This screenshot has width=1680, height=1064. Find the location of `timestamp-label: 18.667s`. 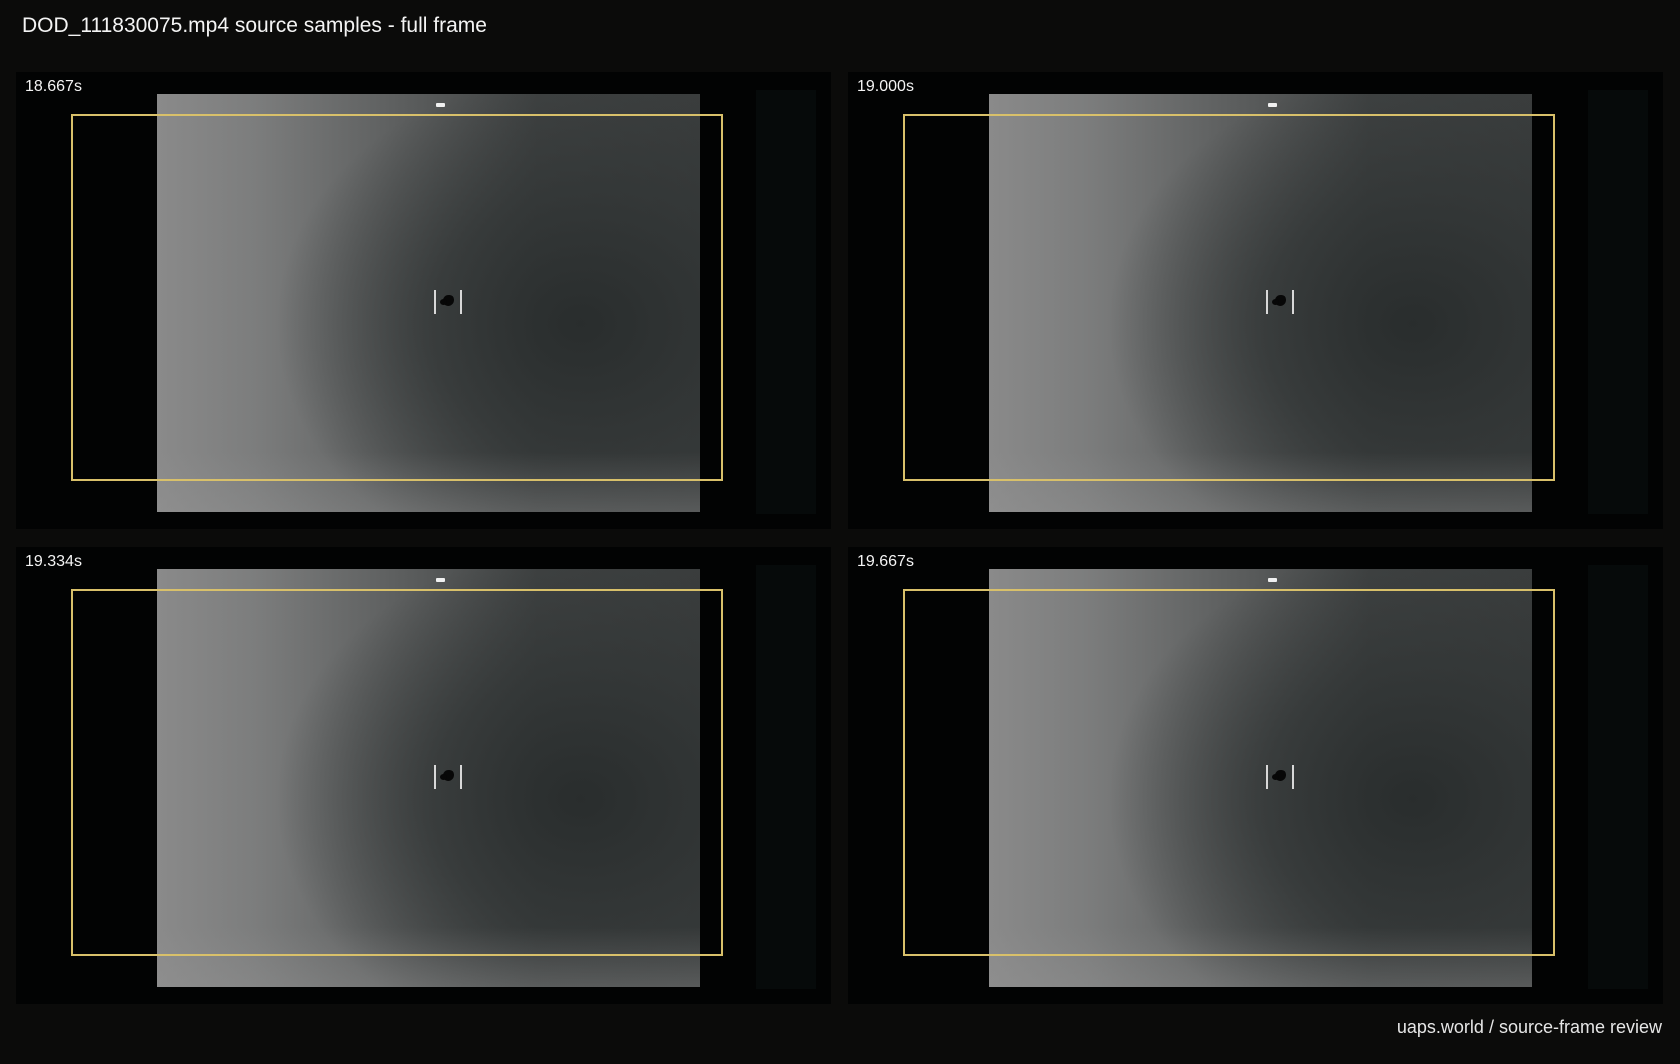

timestamp-label: 18.667s is located at coordinates (53, 86).